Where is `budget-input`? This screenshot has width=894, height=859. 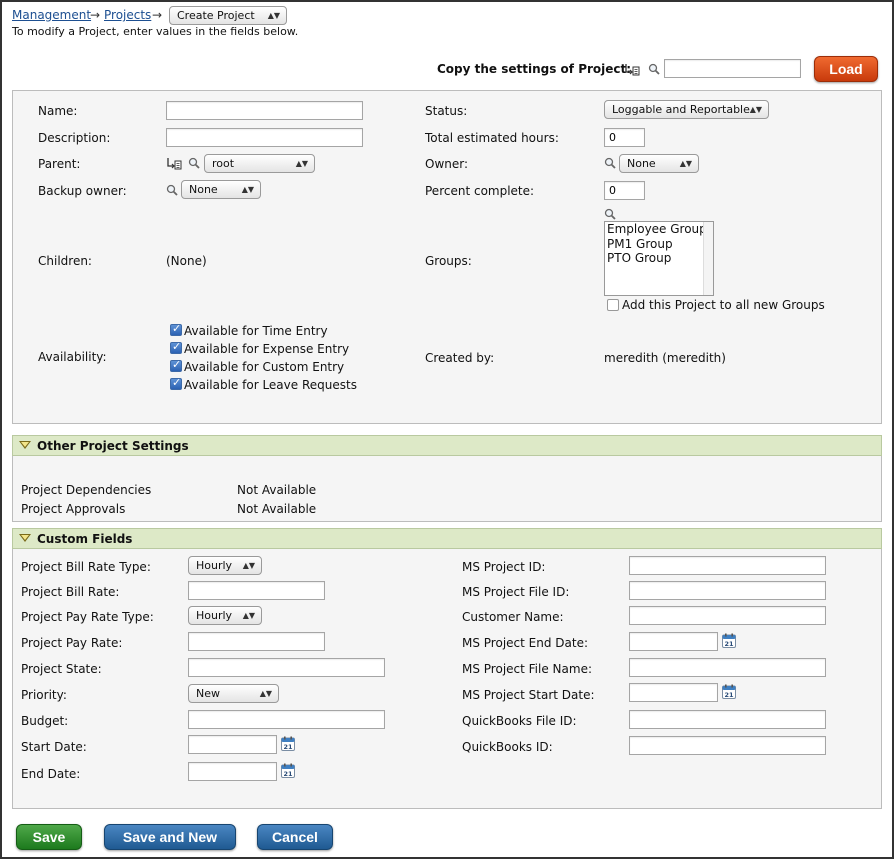
budget-input is located at coordinates (286, 719).